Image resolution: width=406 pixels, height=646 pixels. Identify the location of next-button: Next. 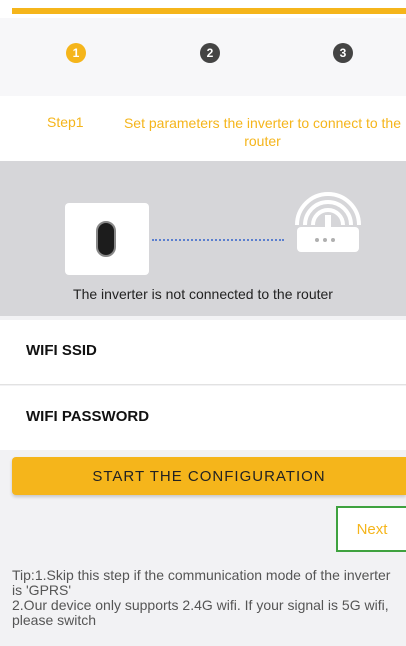
(371, 529).